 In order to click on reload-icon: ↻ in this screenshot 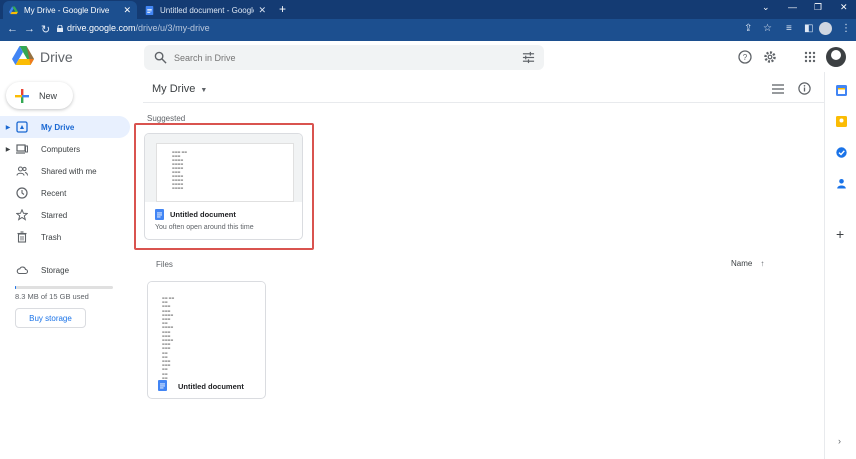, I will do `click(45, 29)`.